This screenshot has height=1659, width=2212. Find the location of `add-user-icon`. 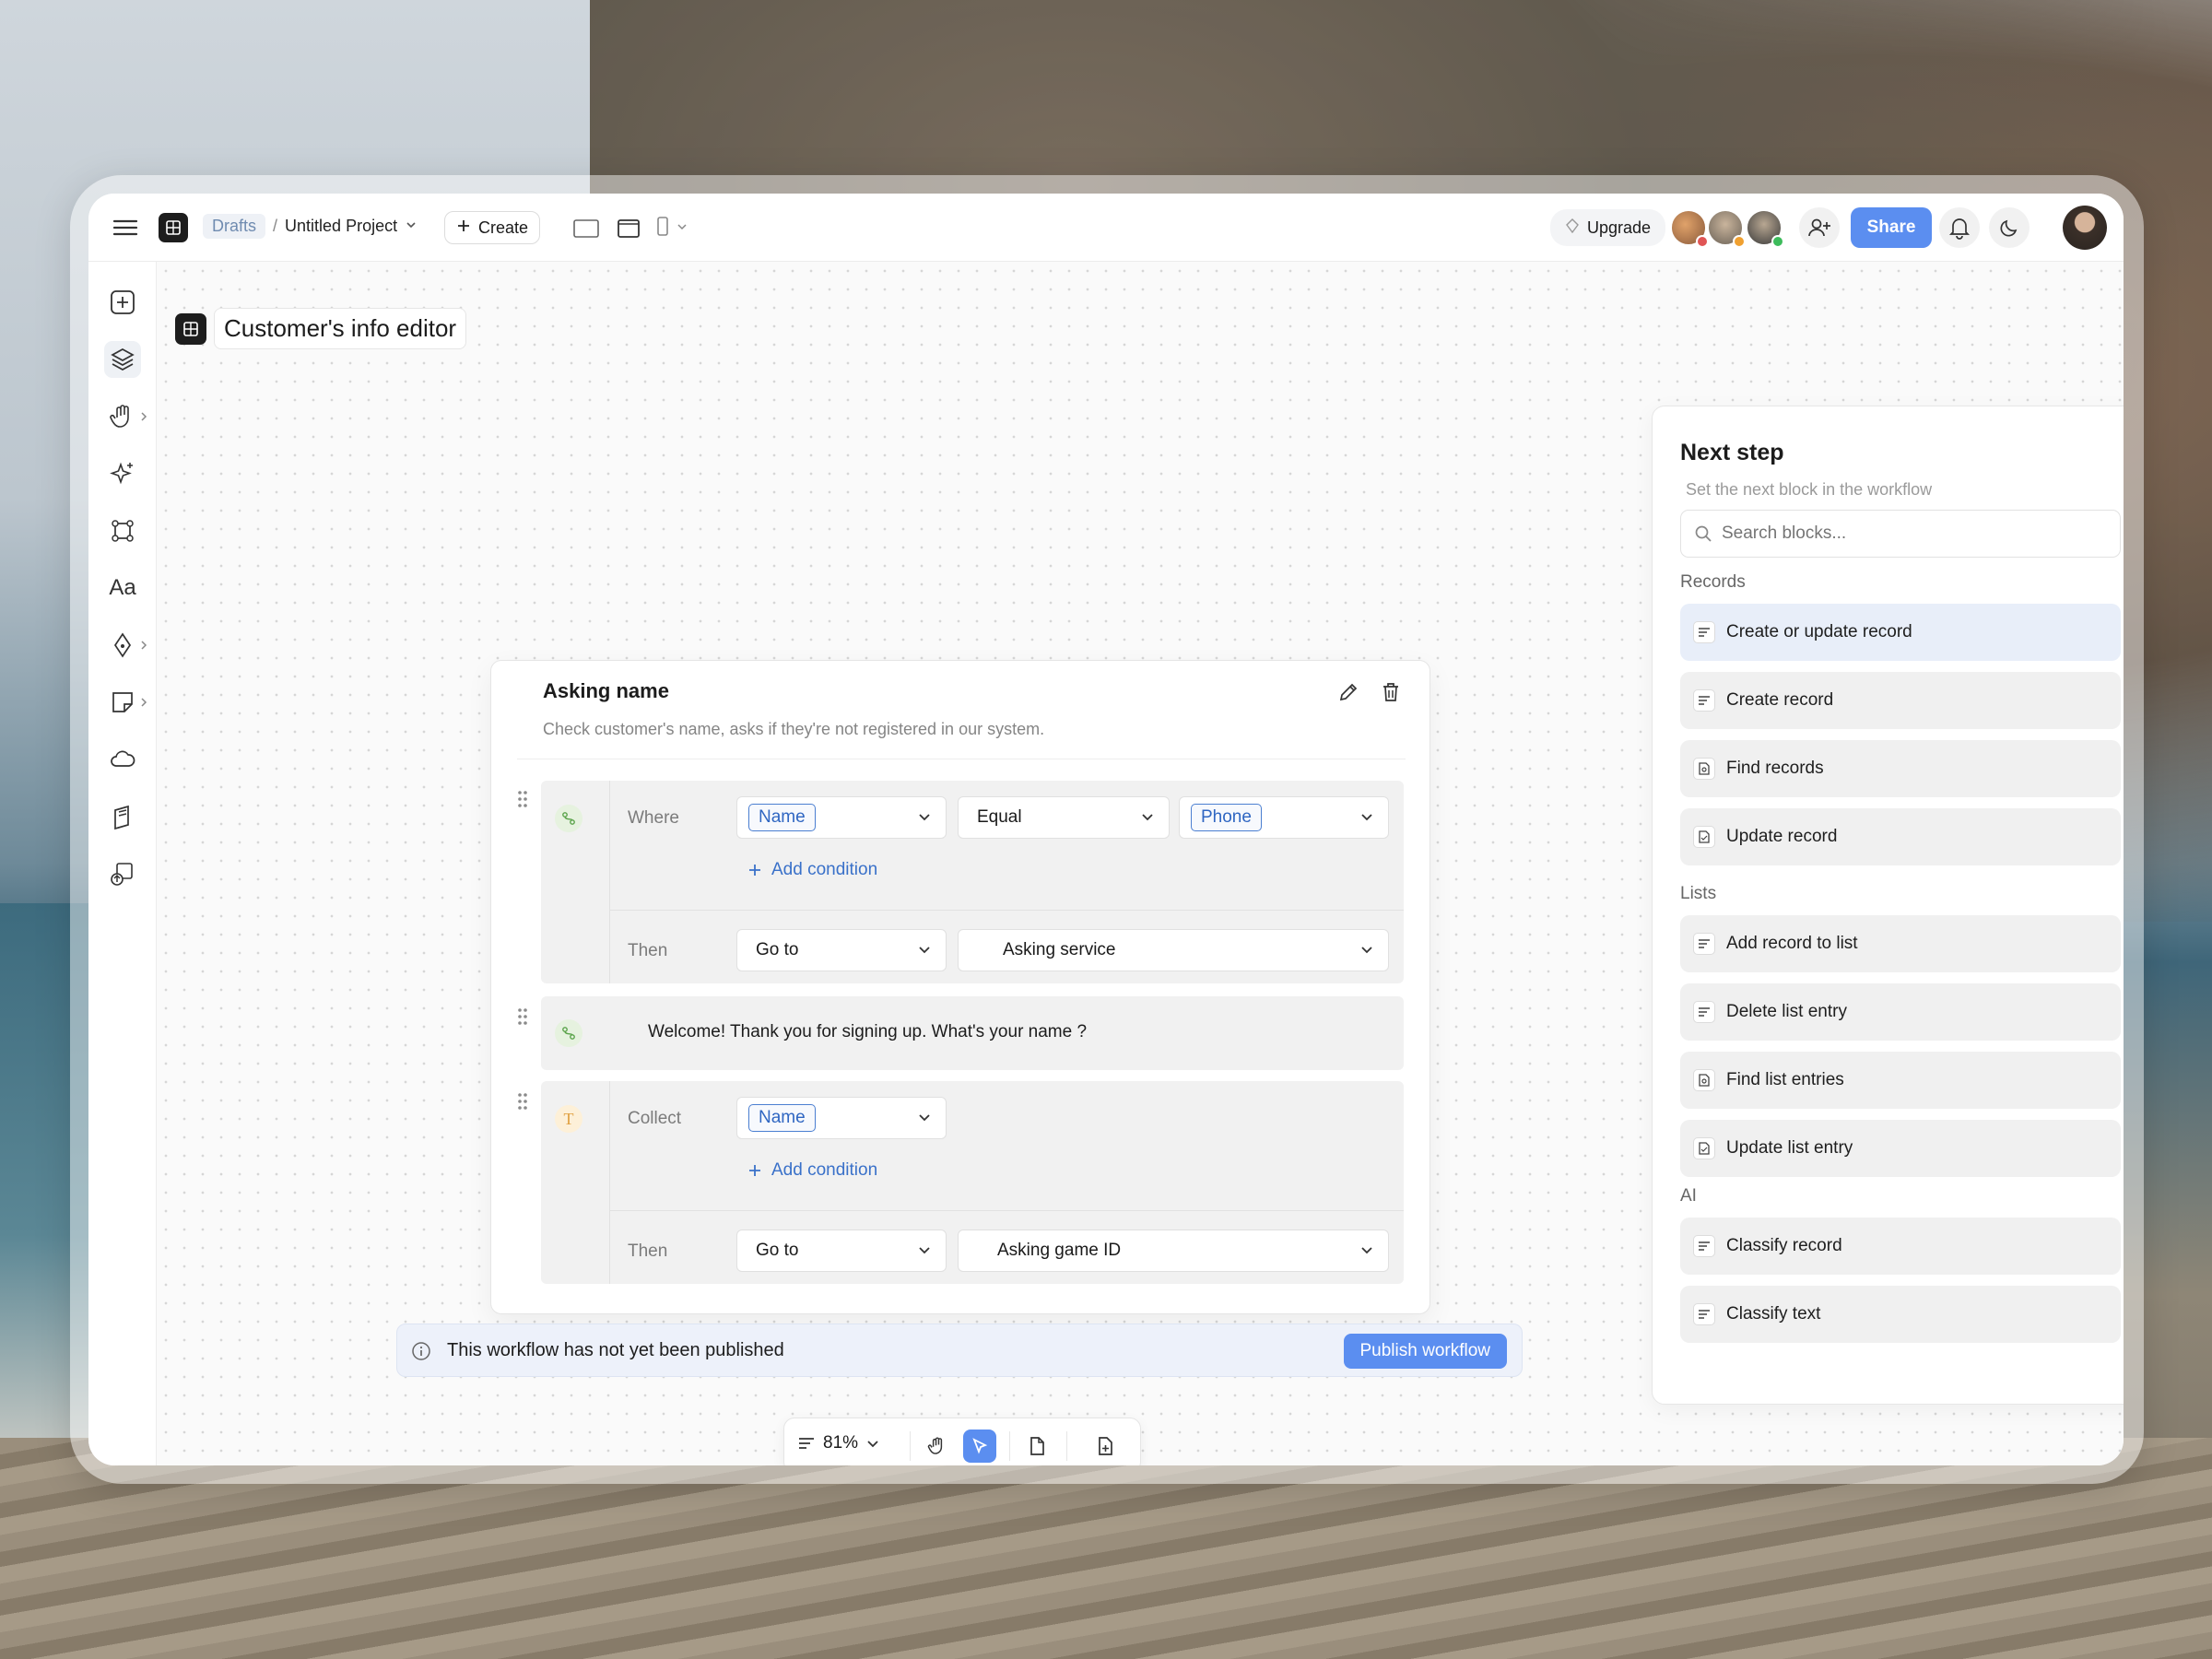

add-user-icon is located at coordinates (1819, 227).